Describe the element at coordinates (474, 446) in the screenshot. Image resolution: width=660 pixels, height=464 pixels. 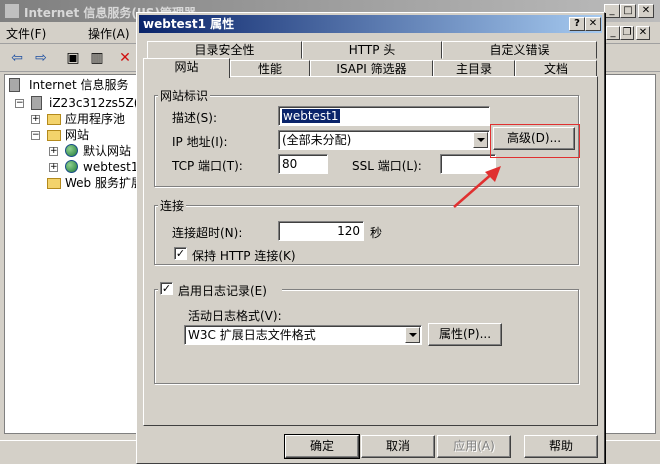
I see `apply-button: 应用(A)` at that location.